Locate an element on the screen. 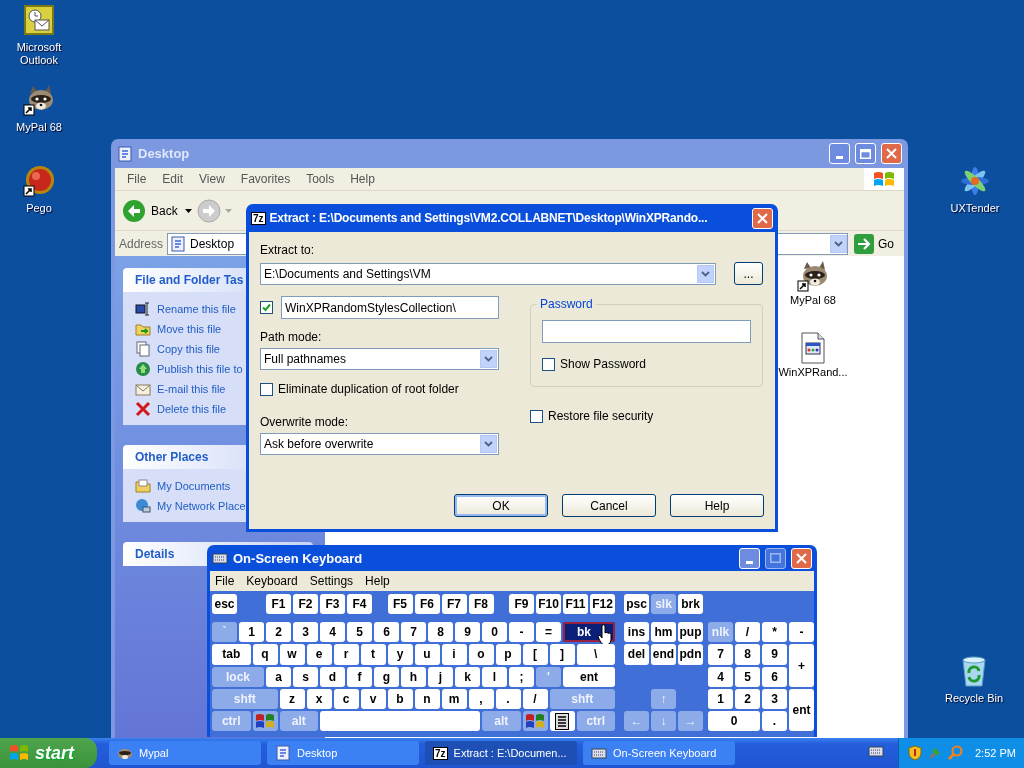  key: * is located at coordinates (774, 632).